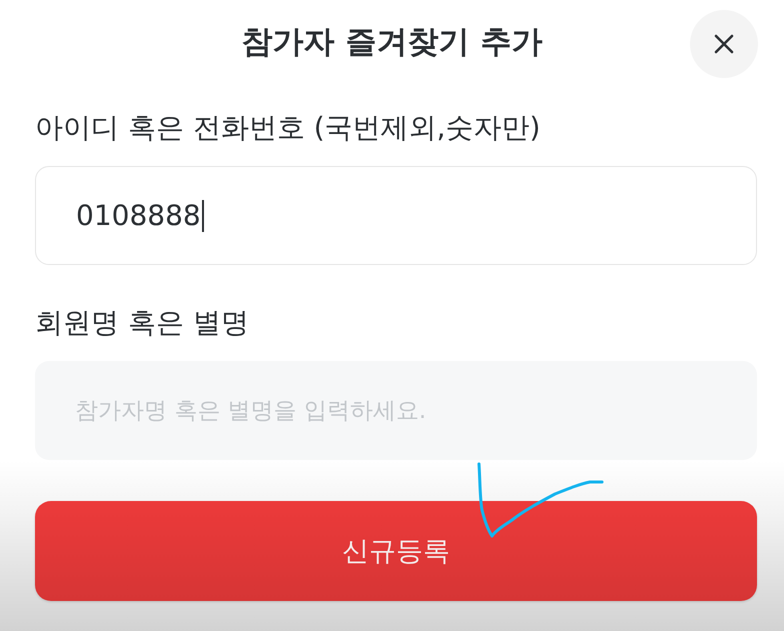  Describe the element at coordinates (396, 551) in the screenshot. I see `register-button: 신규등록` at that location.